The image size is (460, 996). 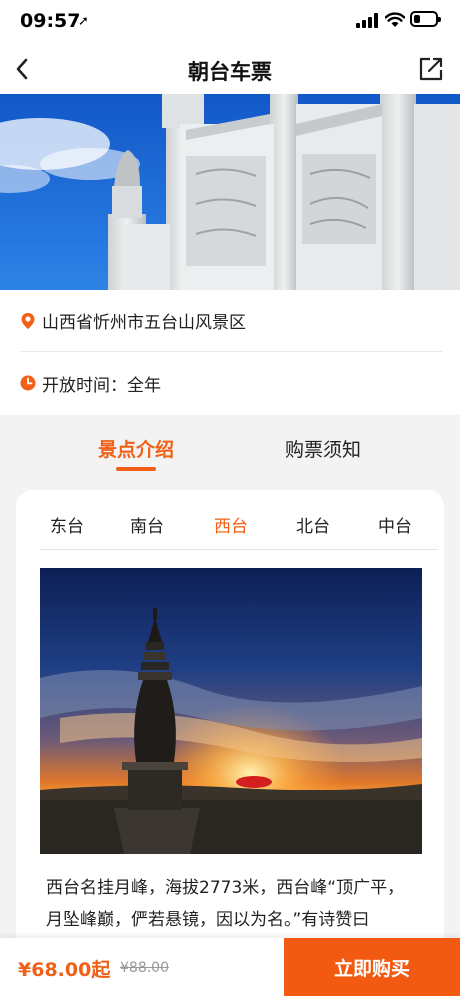 What do you see at coordinates (231, 524) in the screenshot?
I see `sub-tab-west: 西台` at bounding box center [231, 524].